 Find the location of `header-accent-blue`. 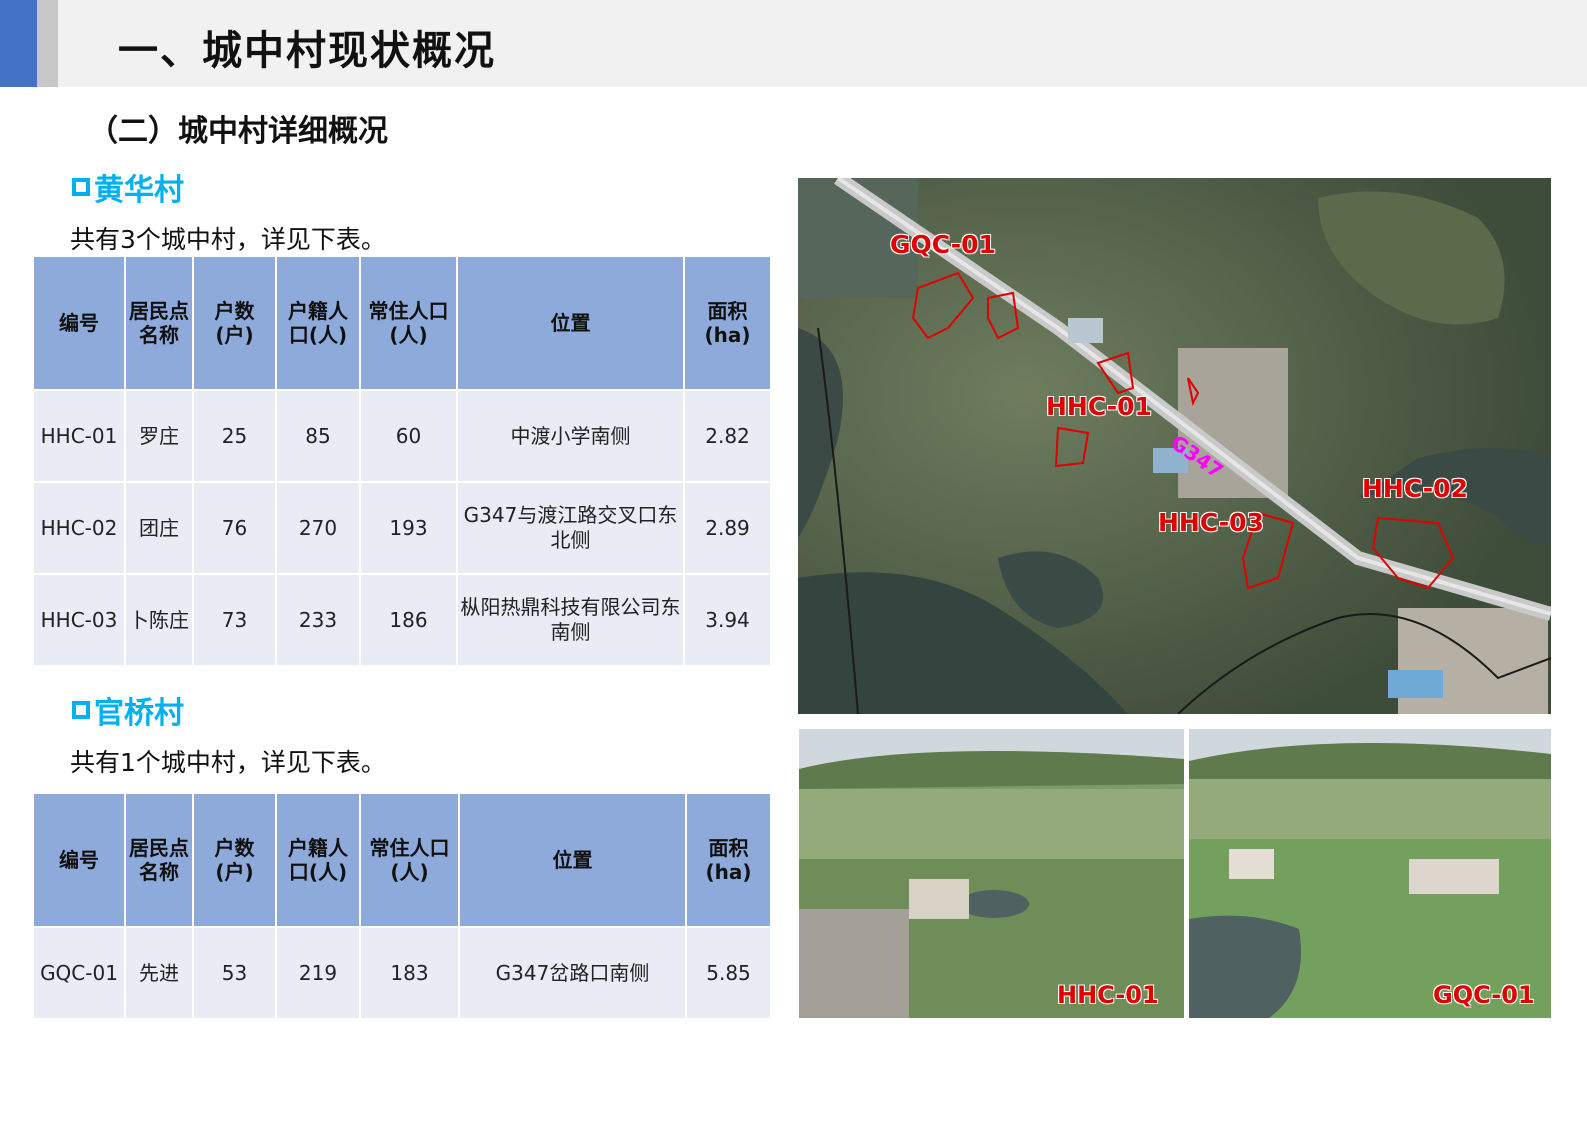

header-accent-blue is located at coordinates (18, 43).